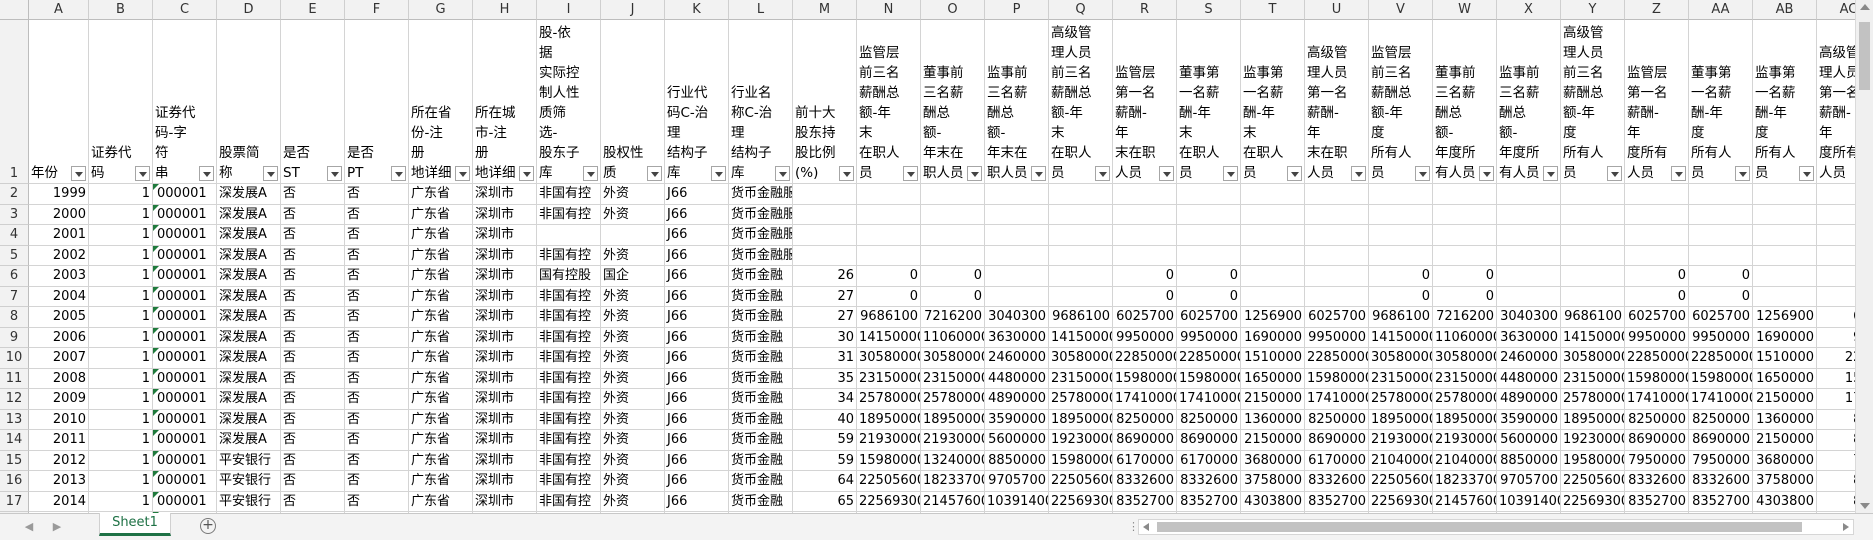 This screenshot has height=540, width=1873. I want to click on table-cell: 8332600, so click(1657, 481).